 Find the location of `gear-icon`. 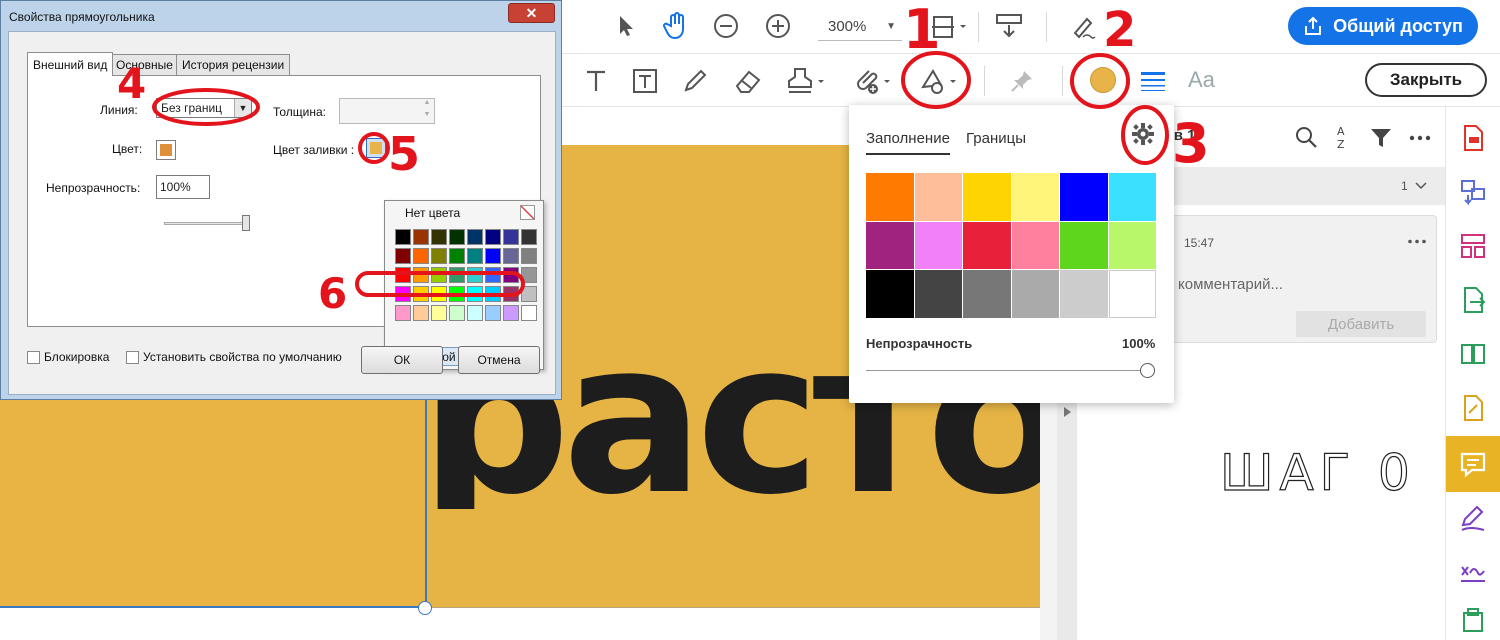

gear-icon is located at coordinates (1143, 134).